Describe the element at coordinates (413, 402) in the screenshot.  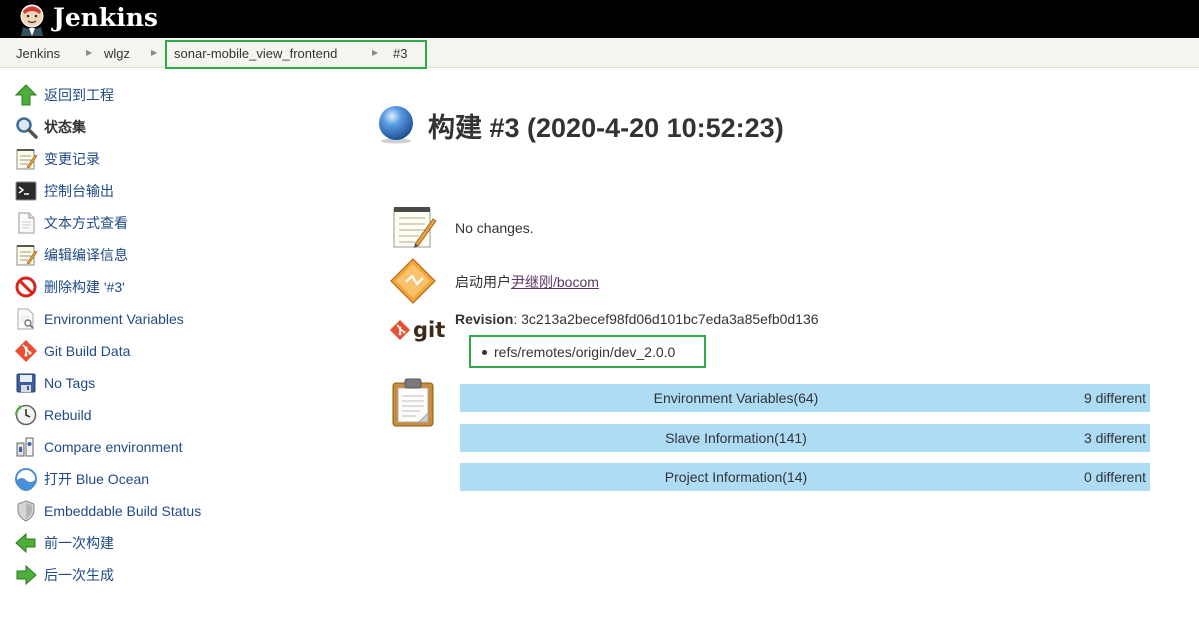
I see `clipboard-icon` at that location.